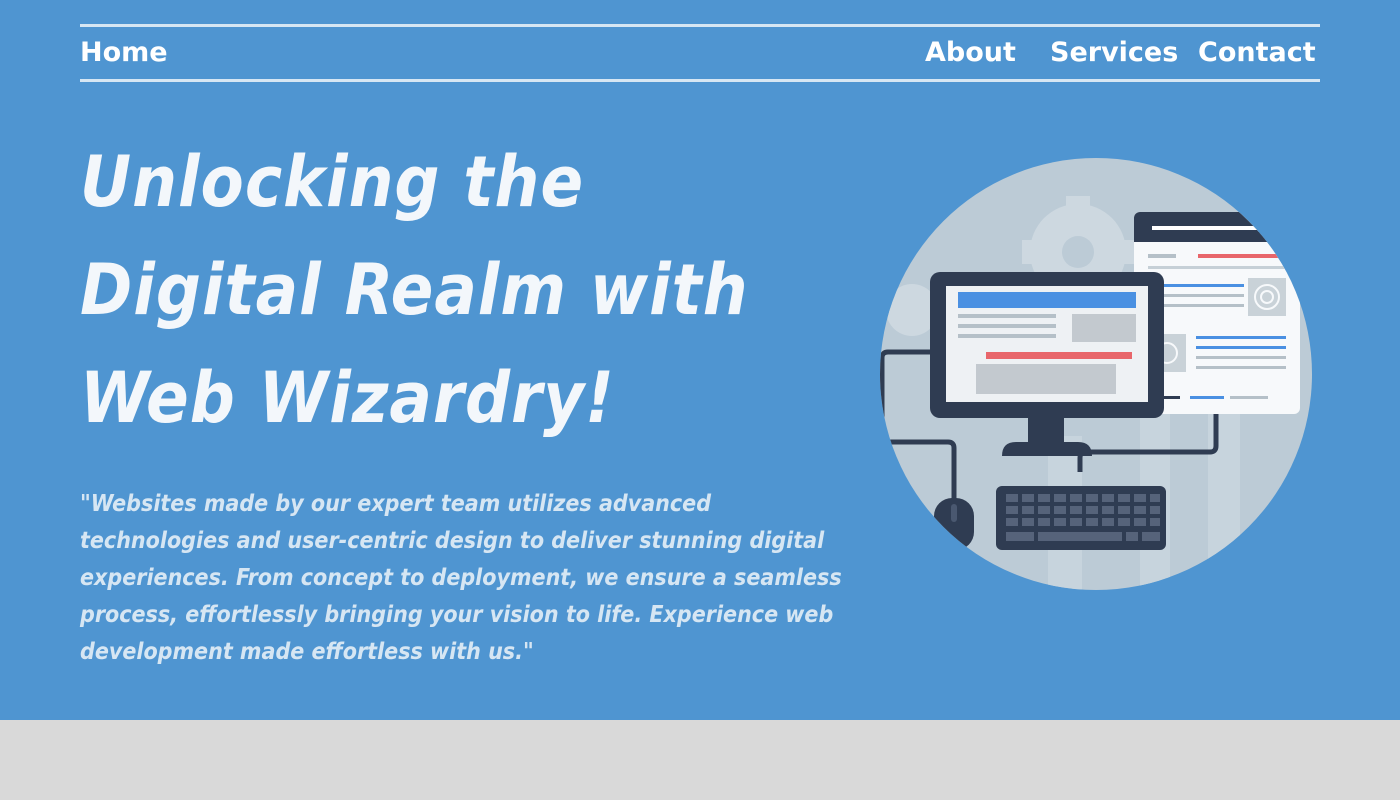  Describe the element at coordinates (1081, 518) in the screenshot. I see `keyboard-icon` at that location.